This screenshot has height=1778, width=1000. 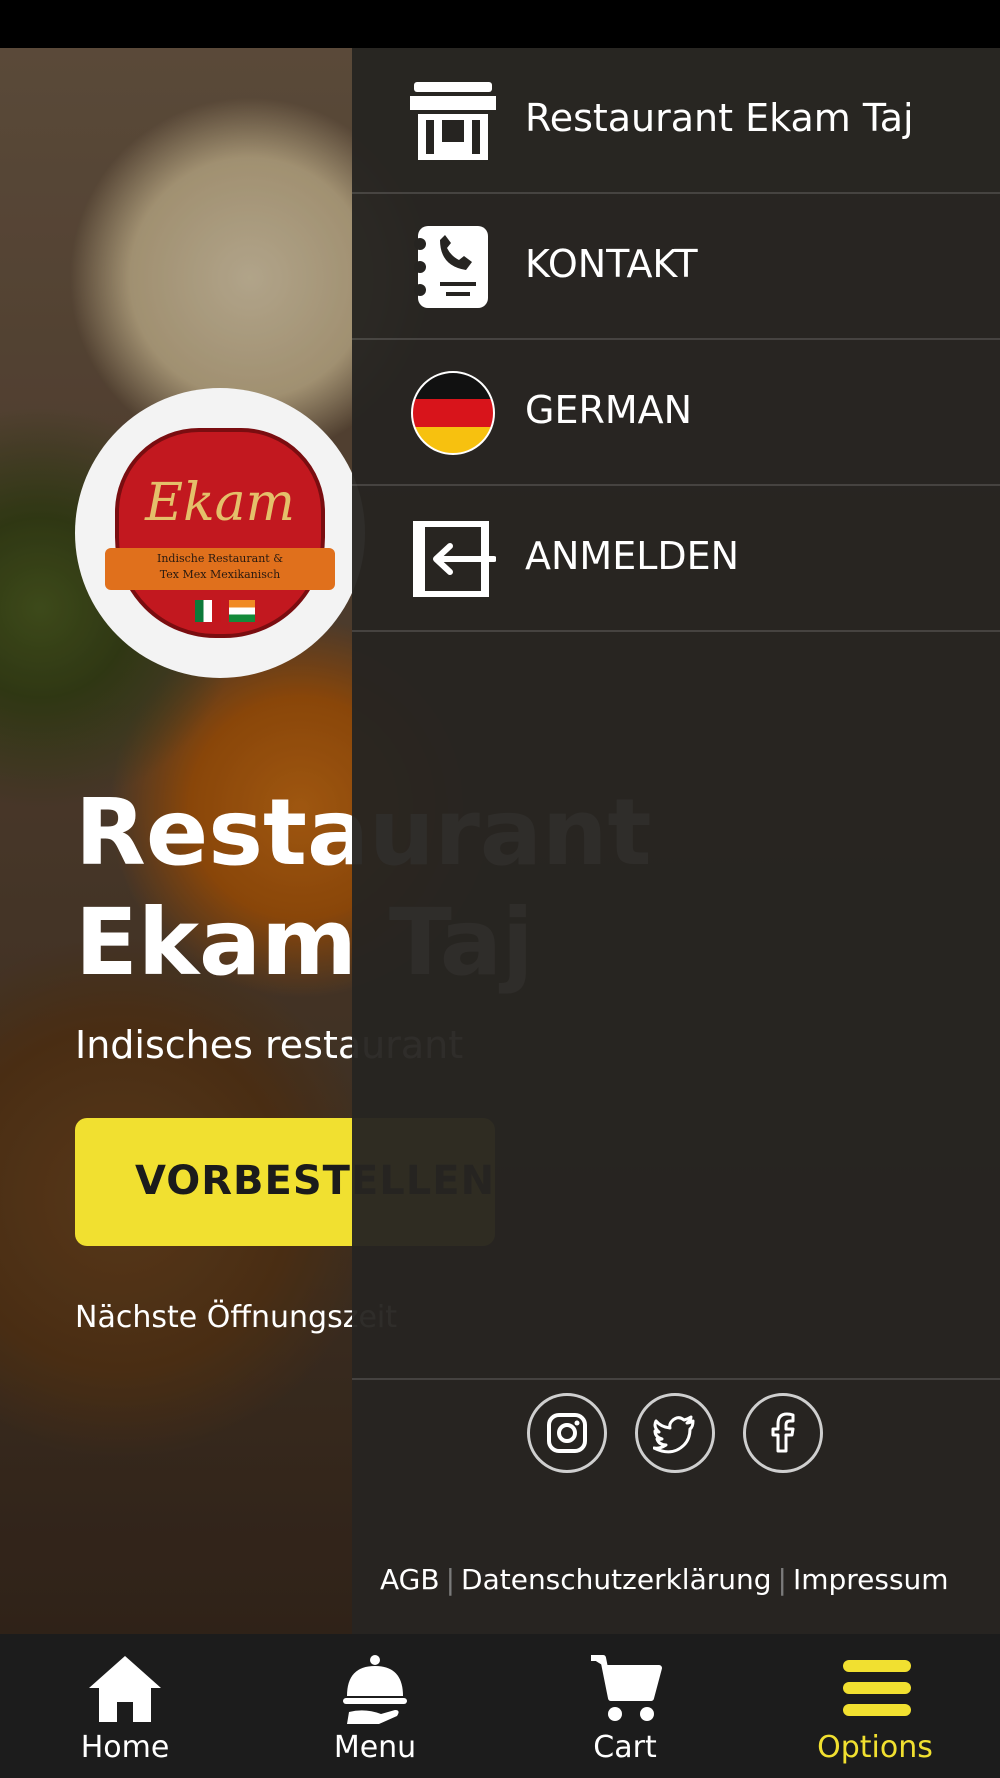 I want to click on cloche-icon, so click(x=375, y=1689).